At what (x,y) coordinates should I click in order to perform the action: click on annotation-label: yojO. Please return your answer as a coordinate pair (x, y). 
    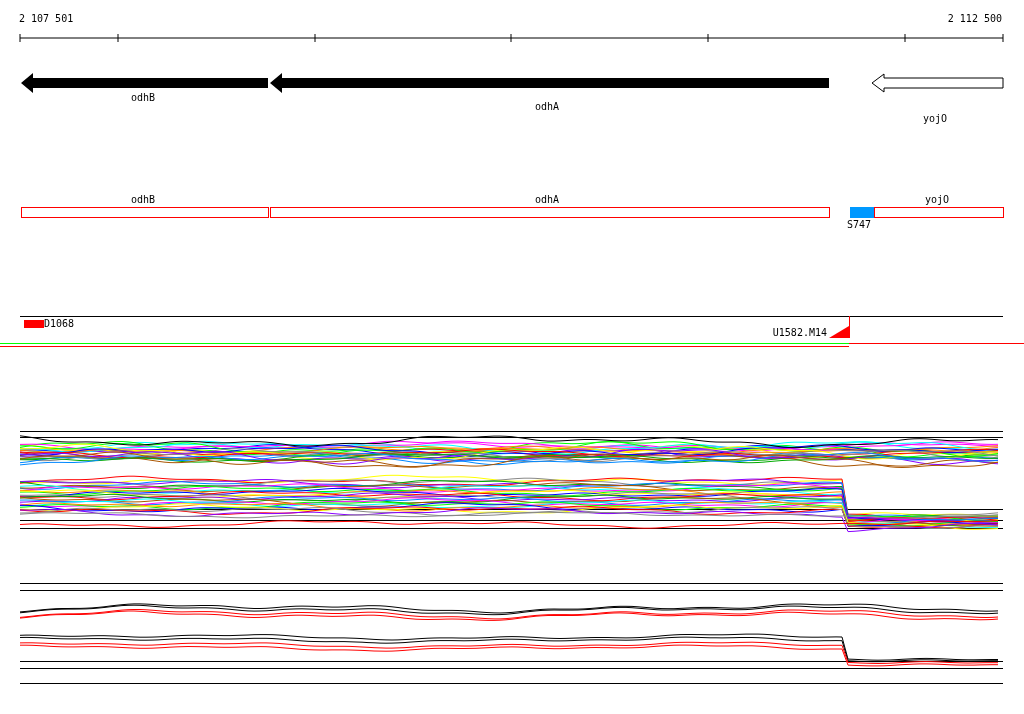
    Looking at the image, I should click on (937, 200).